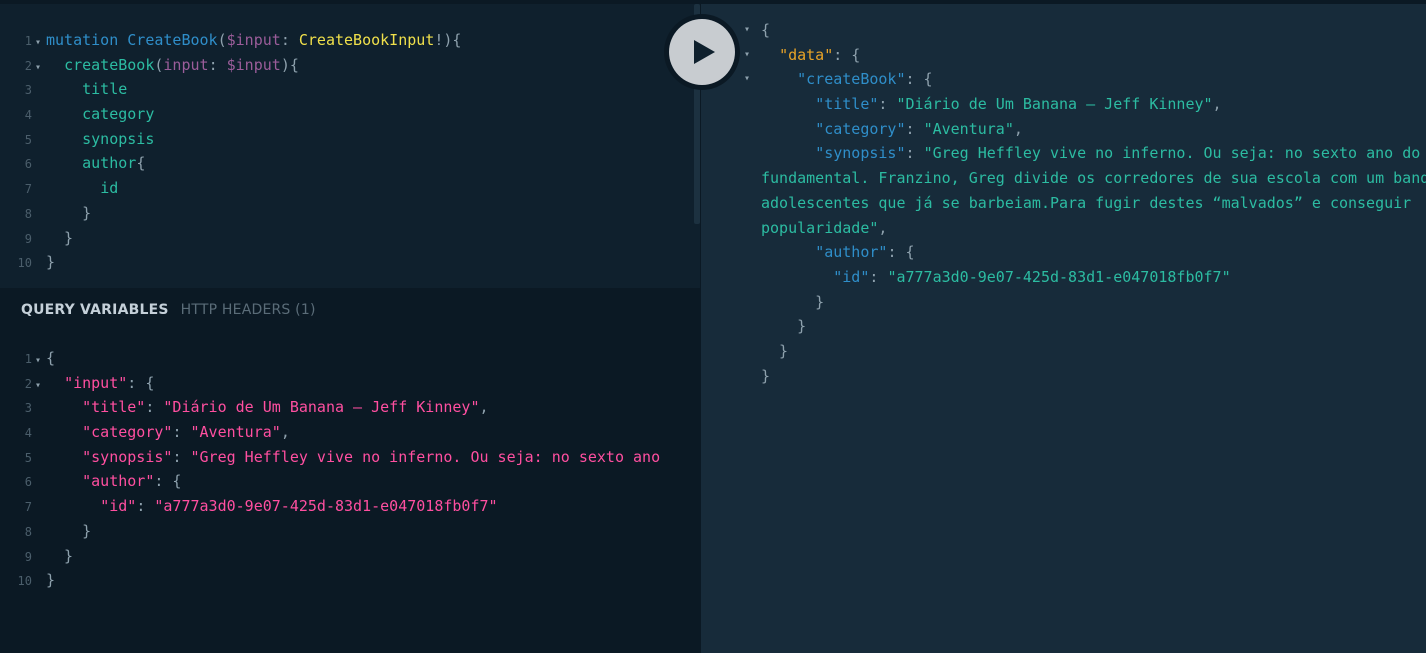 This screenshot has width=1426, height=653. Describe the element at coordinates (233, 238) in the screenshot. I see `query-line: 9 }` at that location.